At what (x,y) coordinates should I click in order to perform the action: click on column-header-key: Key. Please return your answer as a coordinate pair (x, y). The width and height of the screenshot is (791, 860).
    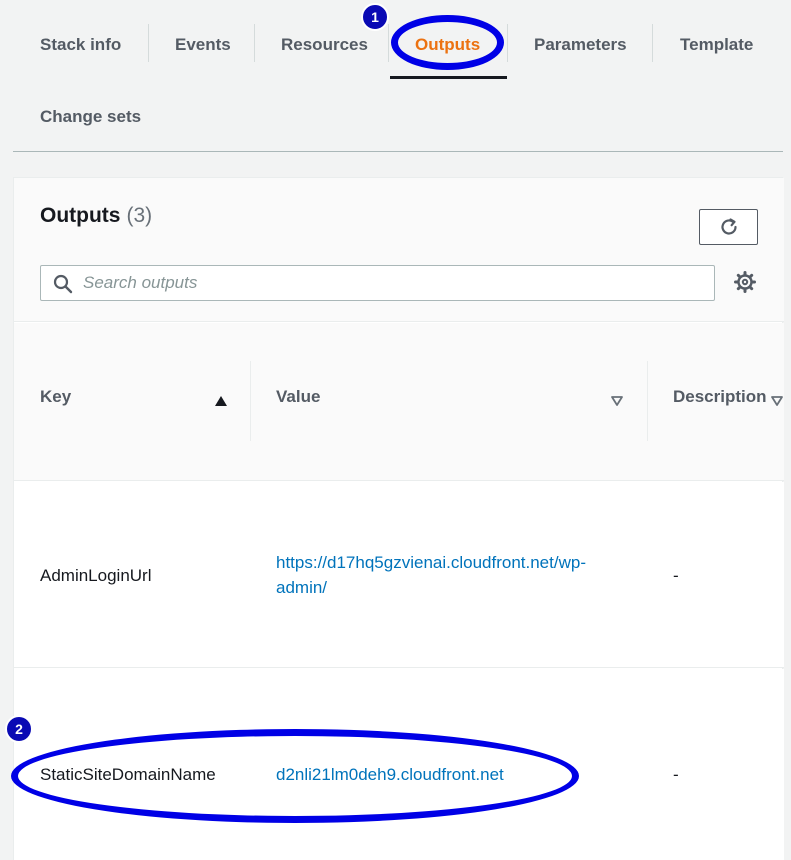
    Looking at the image, I should click on (55, 397).